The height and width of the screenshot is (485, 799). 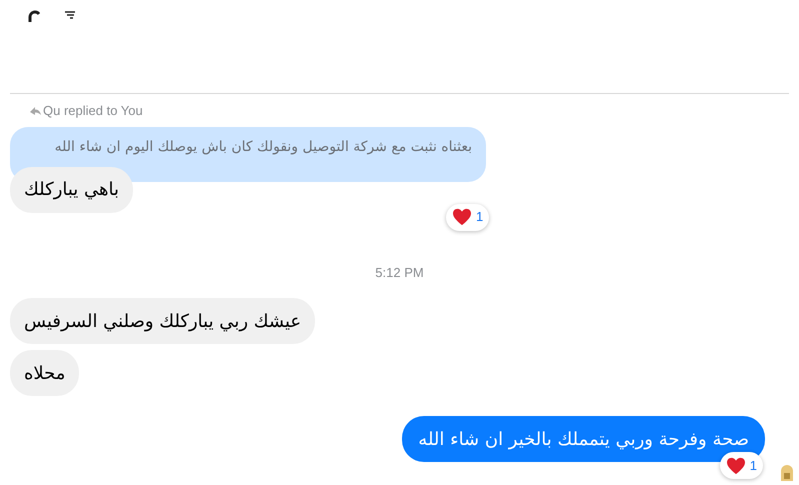 What do you see at coordinates (480, 217) in the screenshot?
I see `reaction-count: 1` at bounding box center [480, 217].